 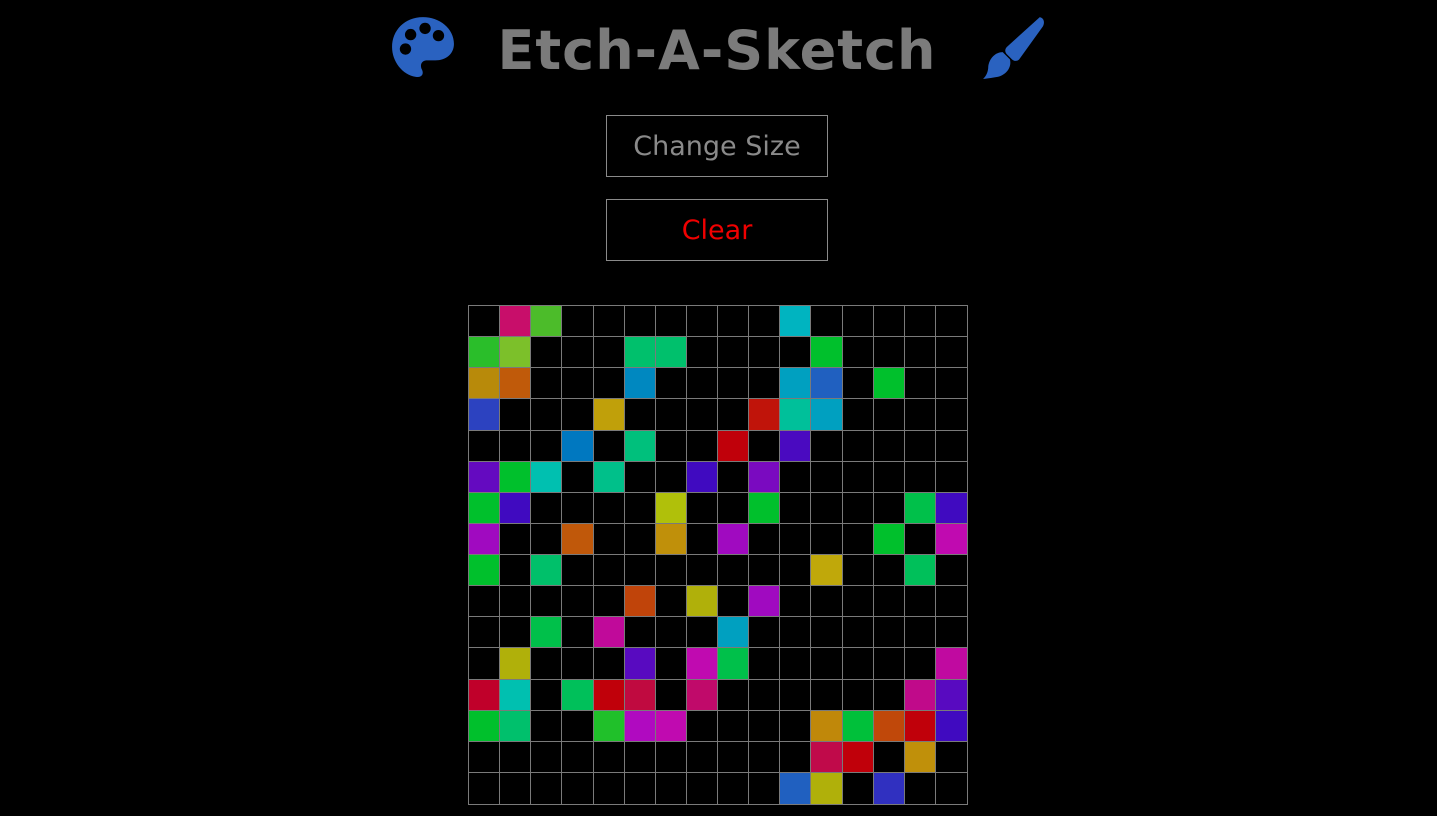 What do you see at coordinates (717, 230) in the screenshot?
I see `clear-button: Clear` at bounding box center [717, 230].